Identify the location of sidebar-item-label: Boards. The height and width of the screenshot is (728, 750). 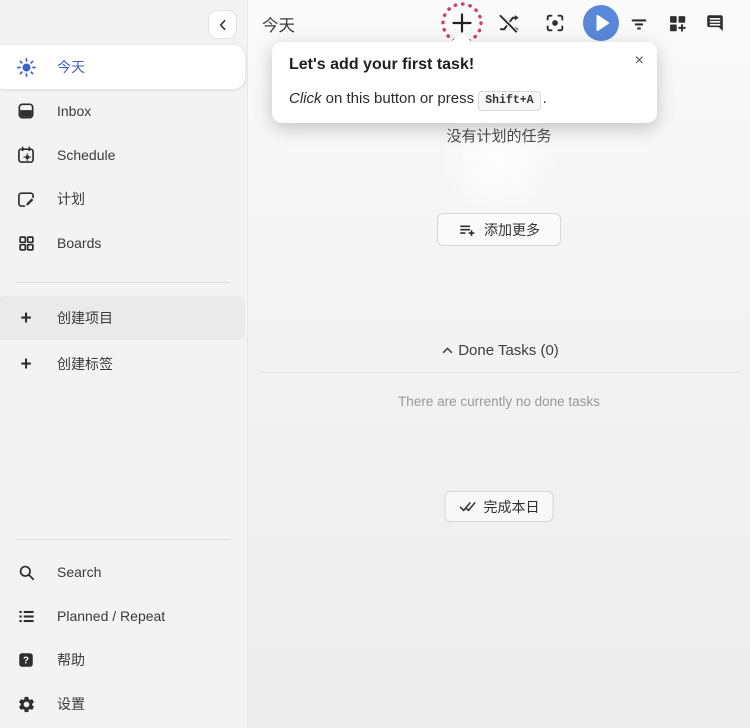
(79, 243).